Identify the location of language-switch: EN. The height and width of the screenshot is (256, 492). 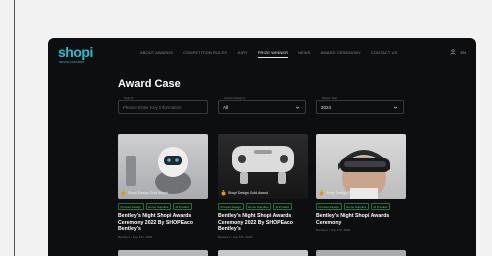
(463, 52).